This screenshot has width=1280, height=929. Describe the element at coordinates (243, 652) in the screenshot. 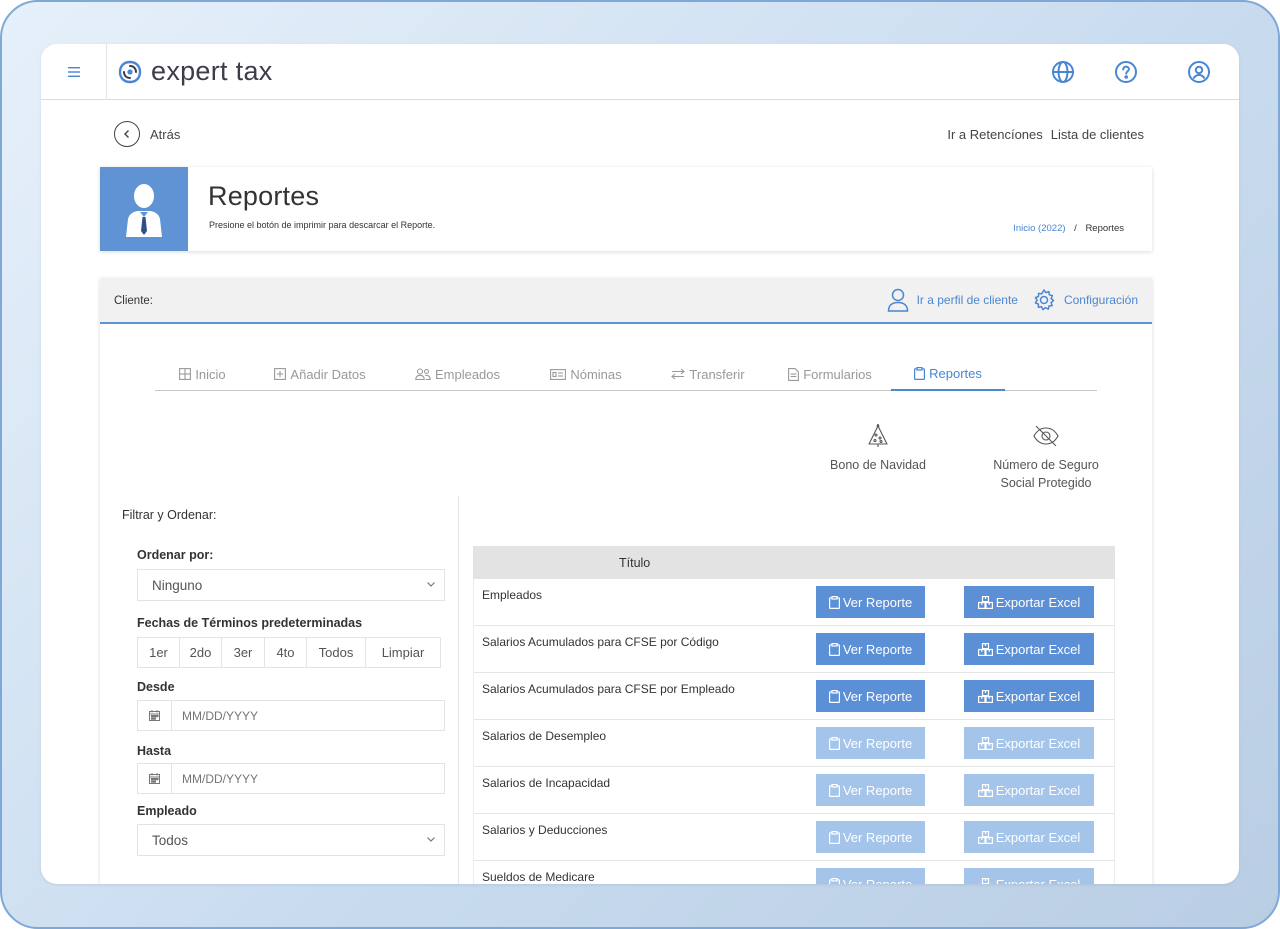

I see `term-3er-button: 3er` at that location.